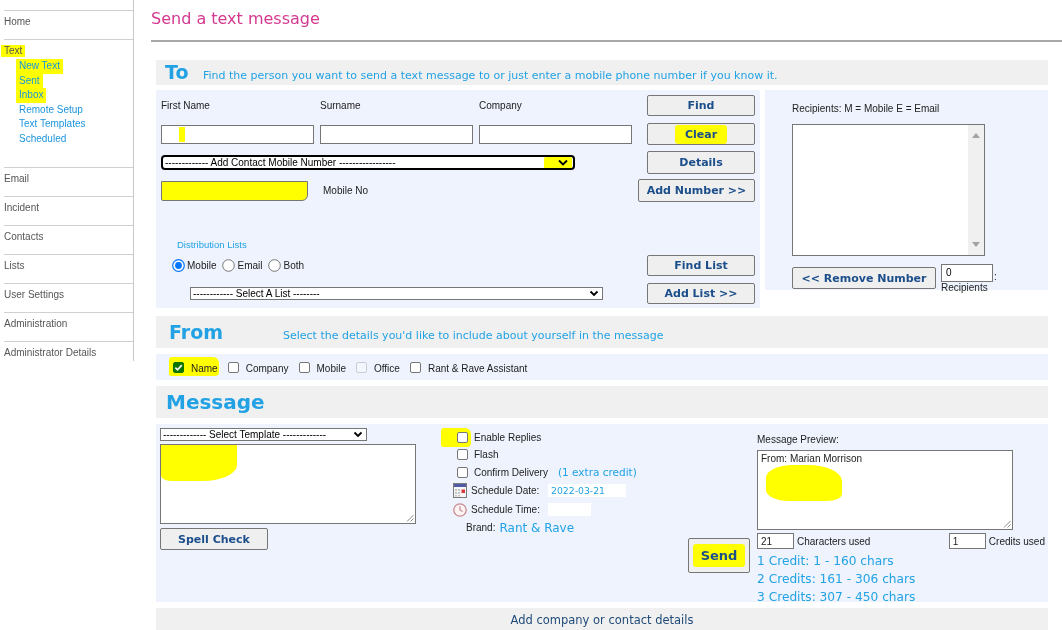  What do you see at coordinates (386, 368) in the screenshot?
I see `checkbox-label: Office` at bounding box center [386, 368].